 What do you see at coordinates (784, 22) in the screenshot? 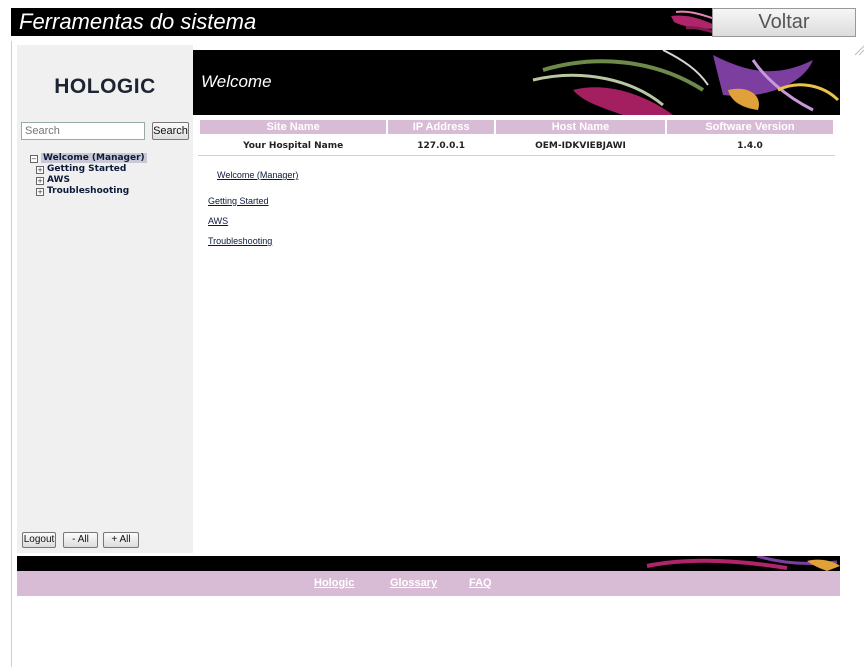
I see `back-button: Voltar` at bounding box center [784, 22].